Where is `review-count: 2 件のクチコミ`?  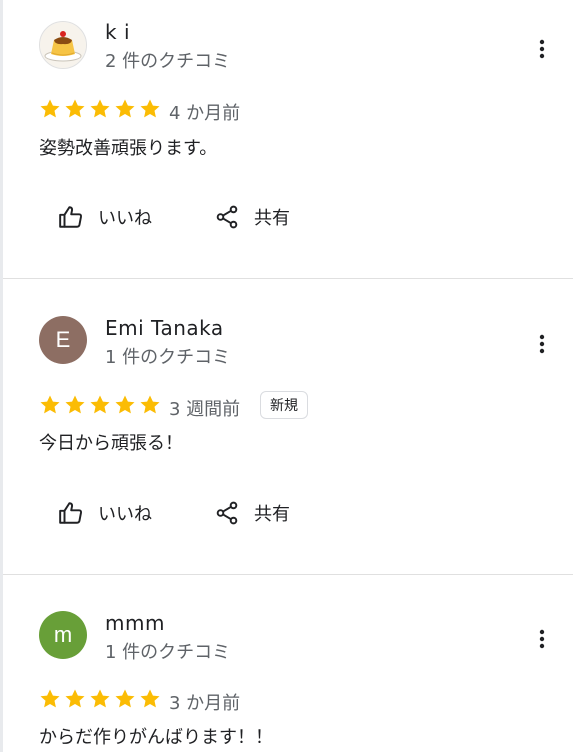
review-count: 2 件のクチコミ is located at coordinates (168, 61).